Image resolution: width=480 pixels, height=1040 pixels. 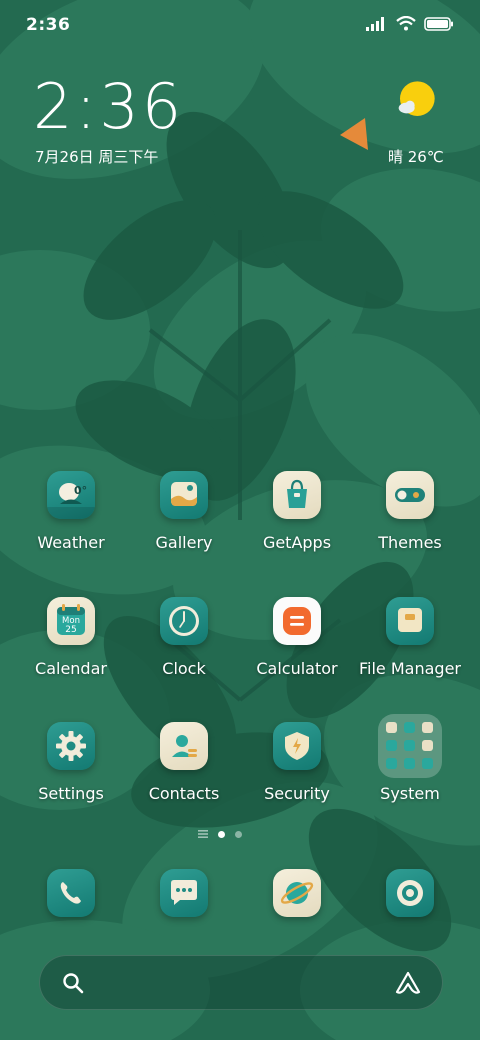 What do you see at coordinates (297, 542) in the screenshot?
I see `app-label: GetApps` at bounding box center [297, 542].